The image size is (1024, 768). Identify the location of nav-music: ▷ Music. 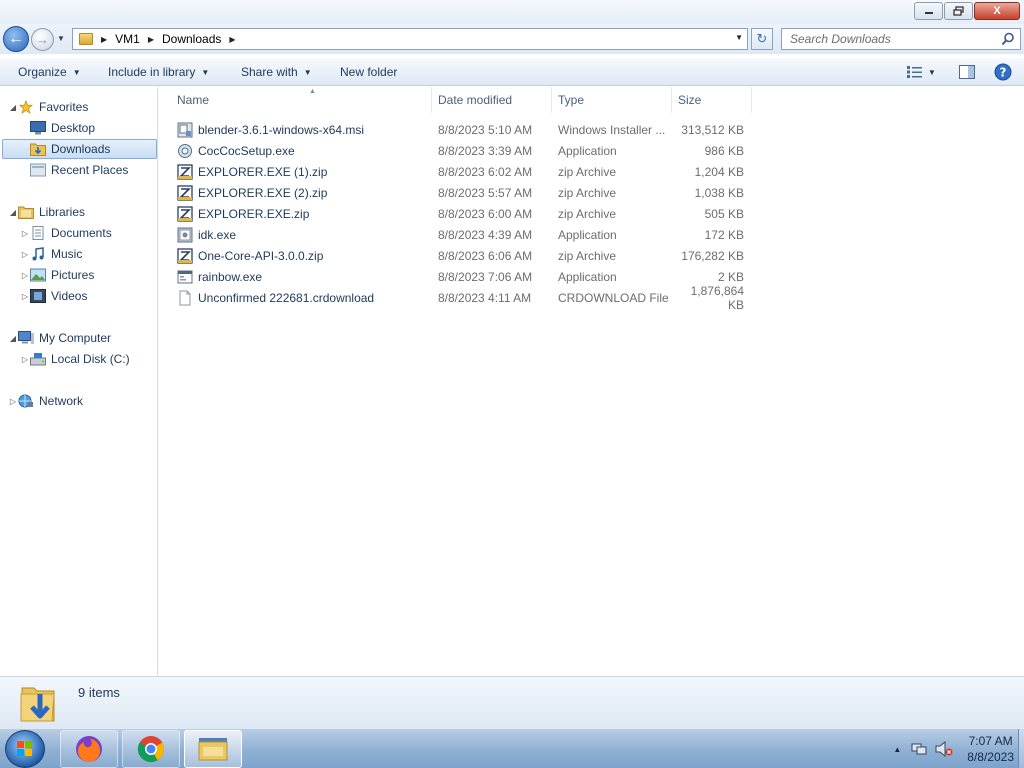
(51, 254).